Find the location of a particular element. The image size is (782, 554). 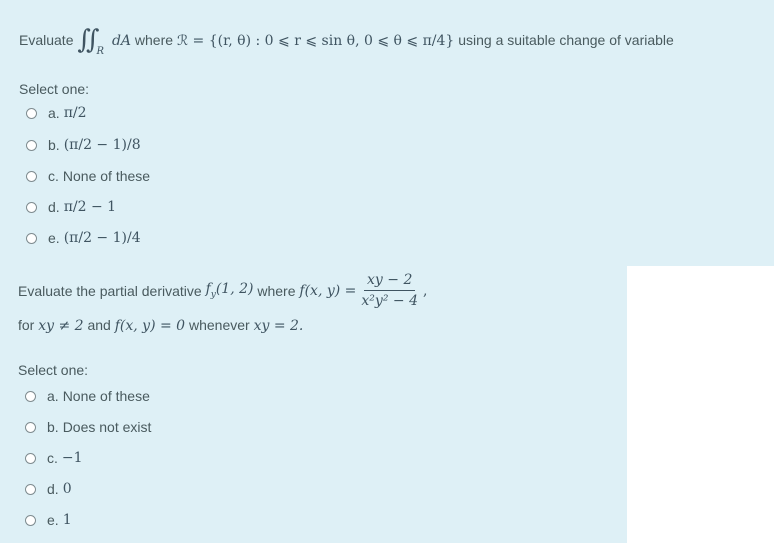

option-text: π/2 is located at coordinates (75, 113).